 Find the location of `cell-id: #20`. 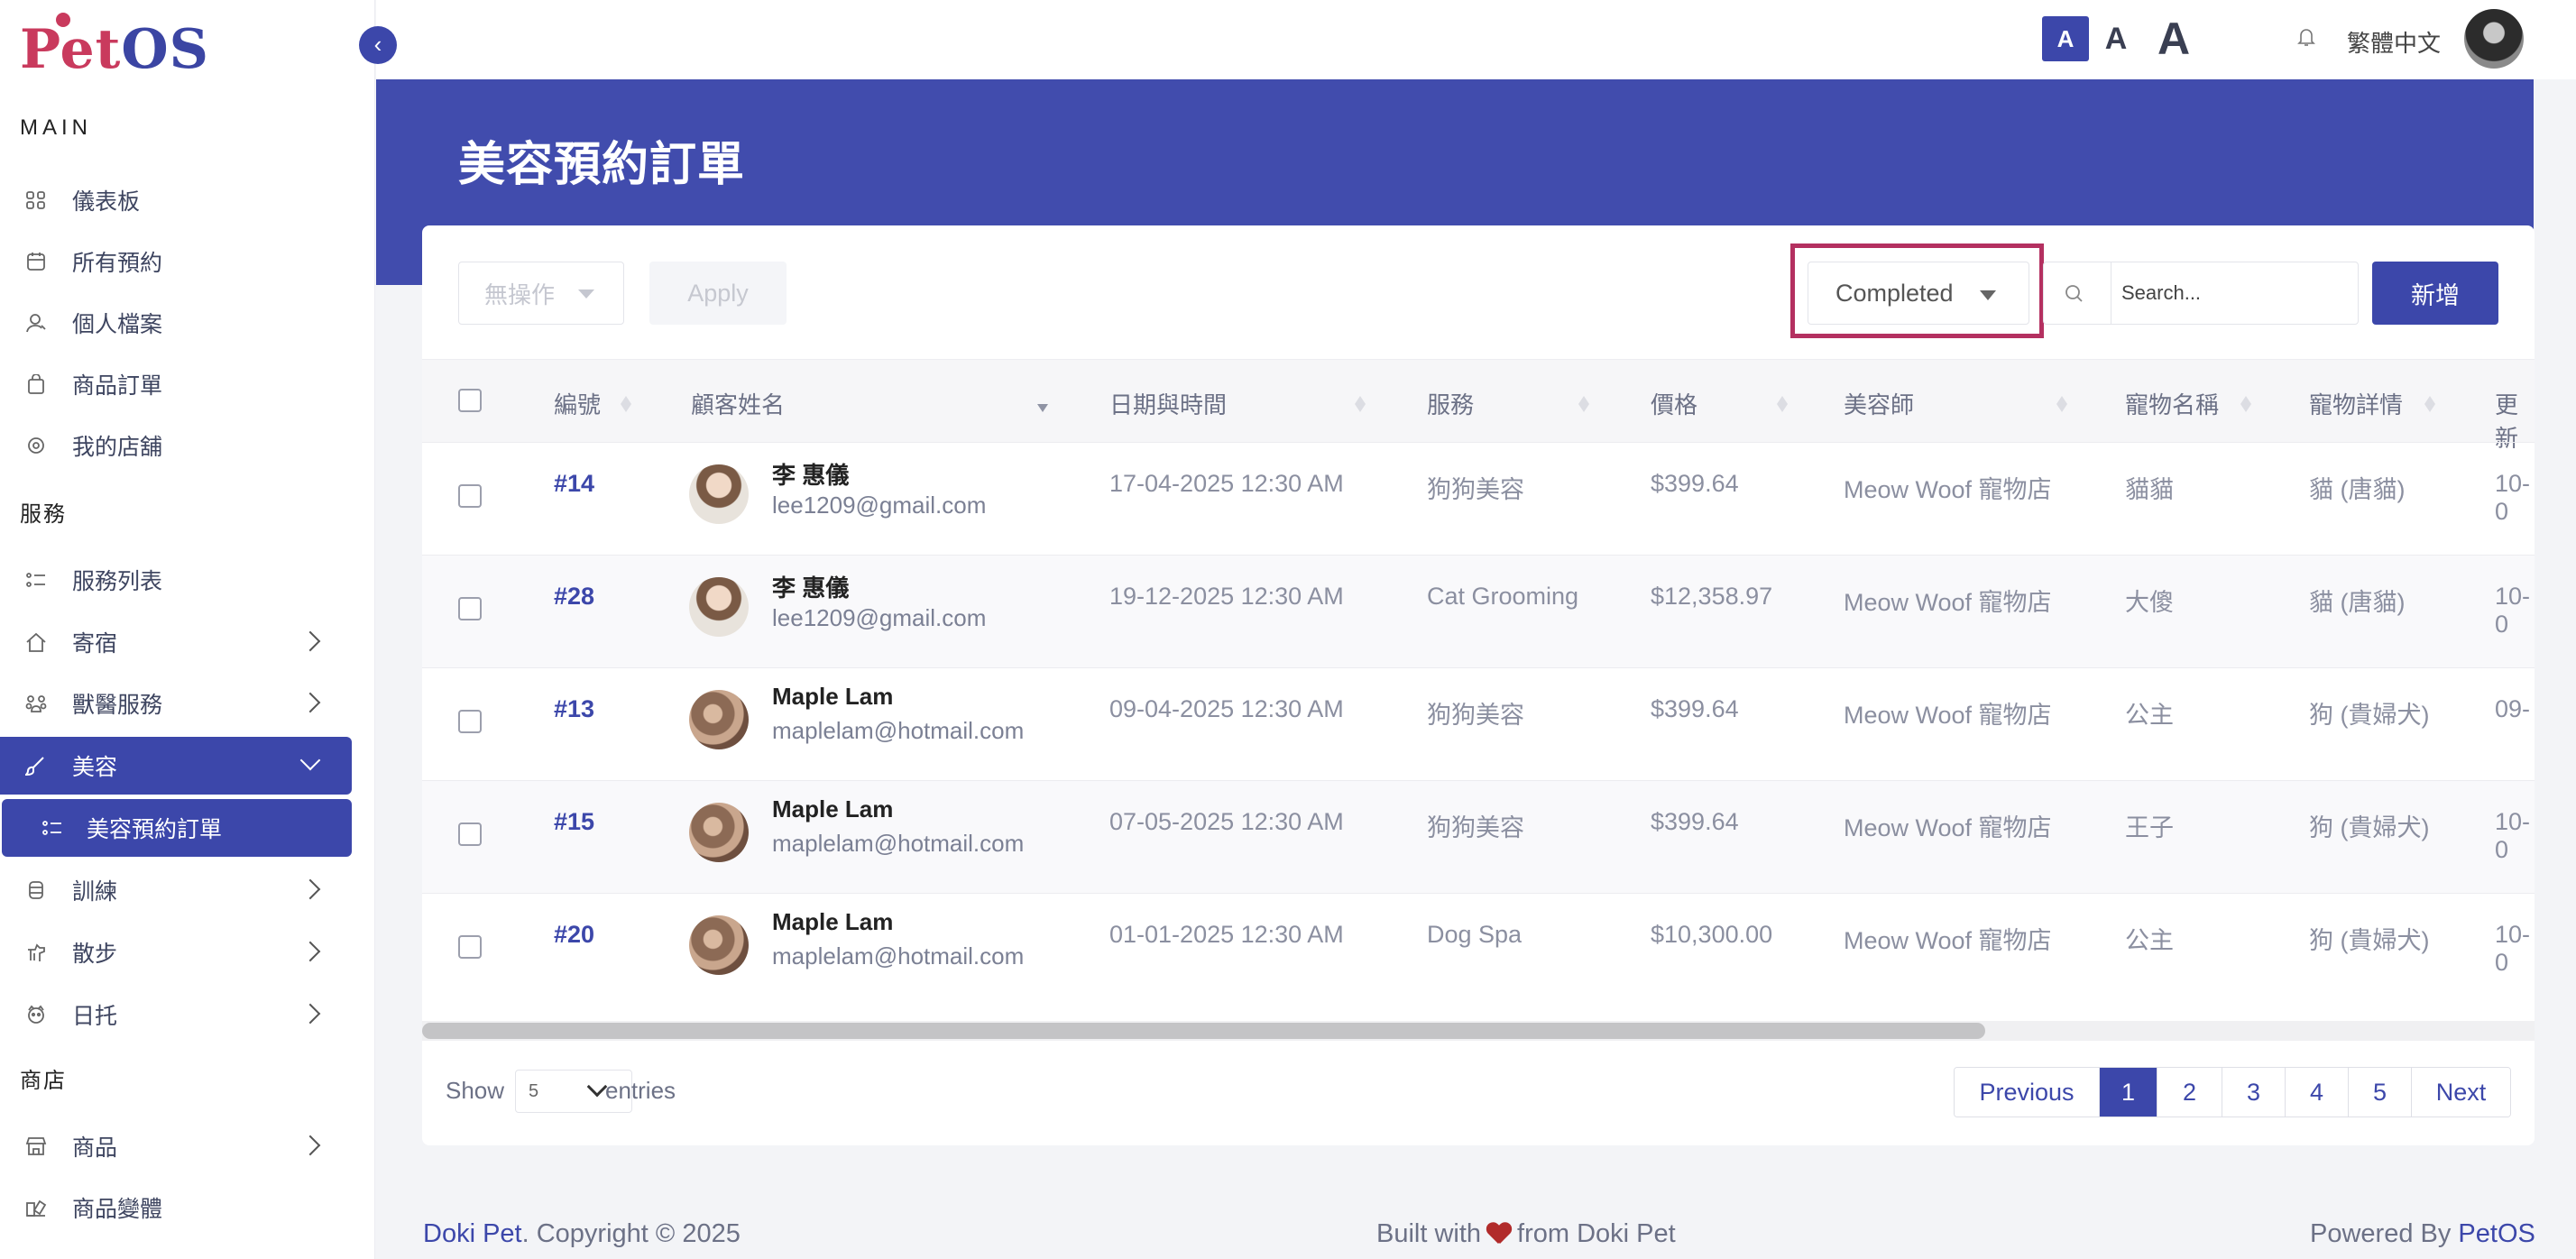

cell-id: #20 is located at coordinates (574, 935).